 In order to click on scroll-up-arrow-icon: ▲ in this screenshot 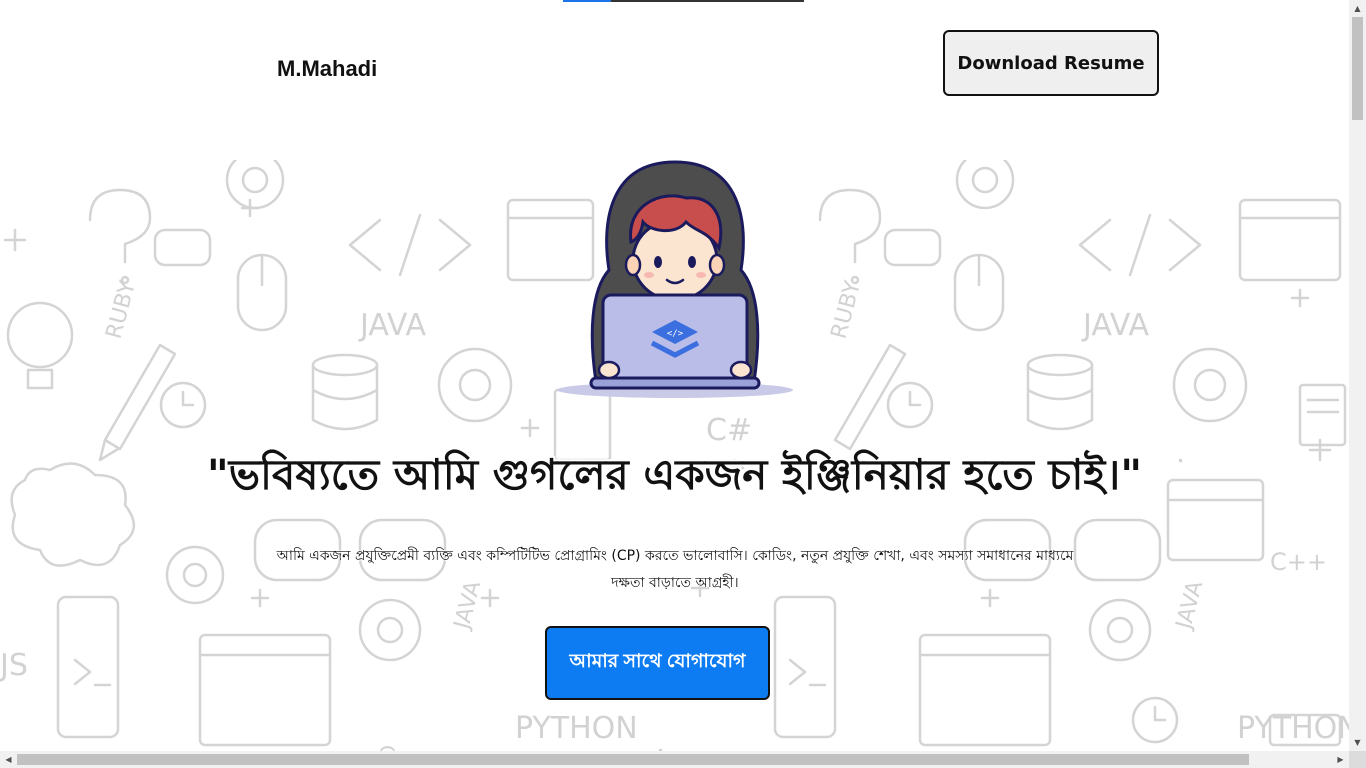, I will do `click(1357, 8)`.